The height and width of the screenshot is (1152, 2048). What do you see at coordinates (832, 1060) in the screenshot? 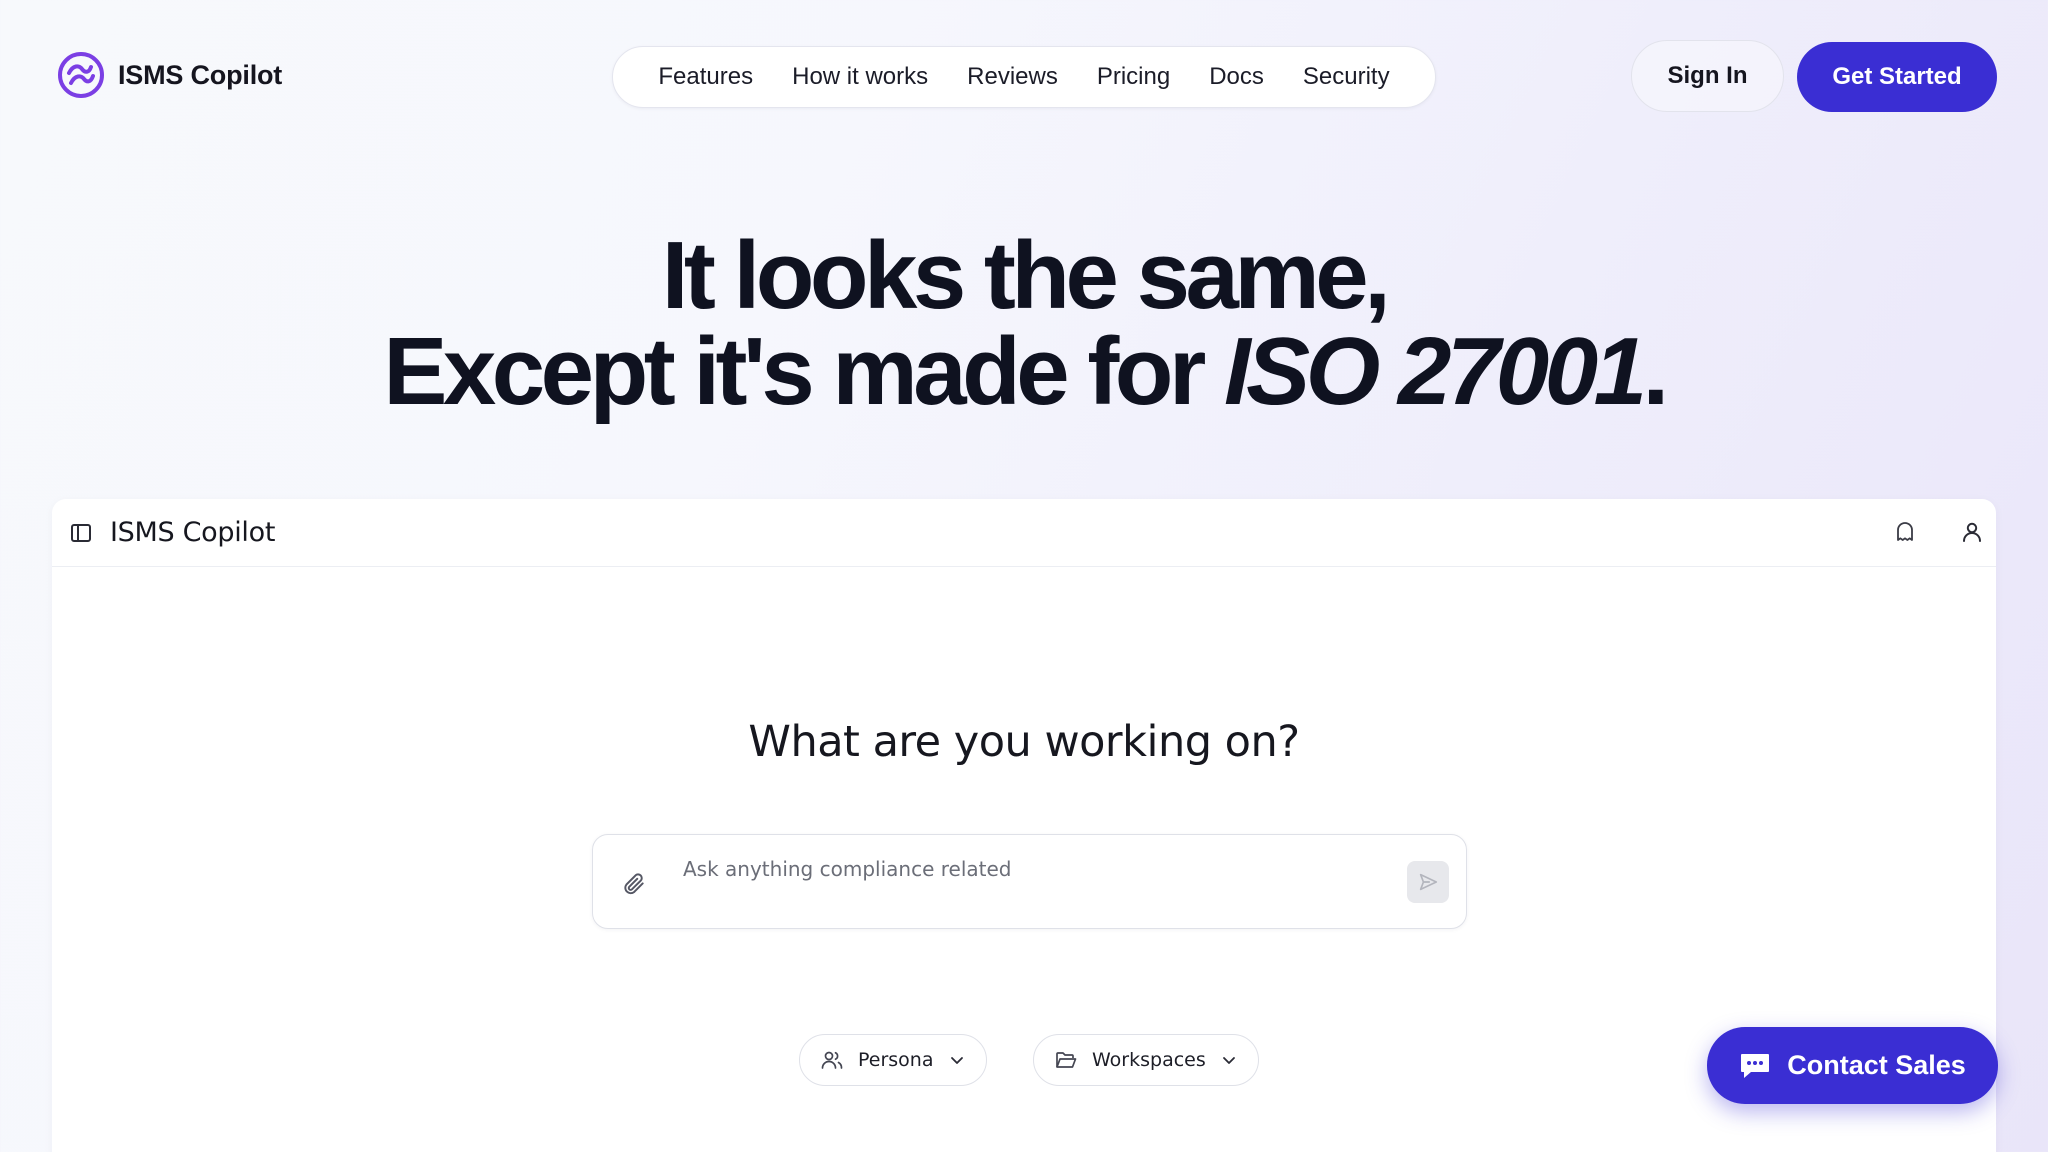
I see `users-icon` at bounding box center [832, 1060].